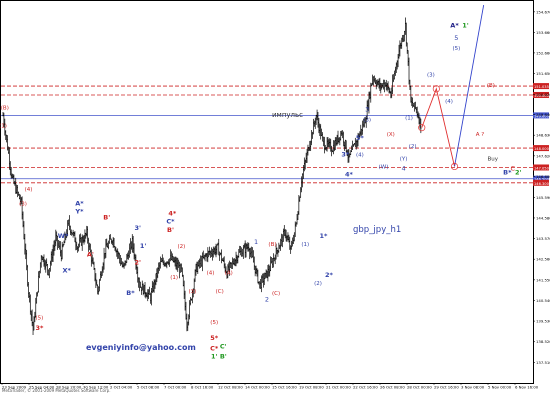  What do you see at coordinates (543, 155) in the screenshot?
I see `price-tick-label: 147.620` at bounding box center [543, 155].